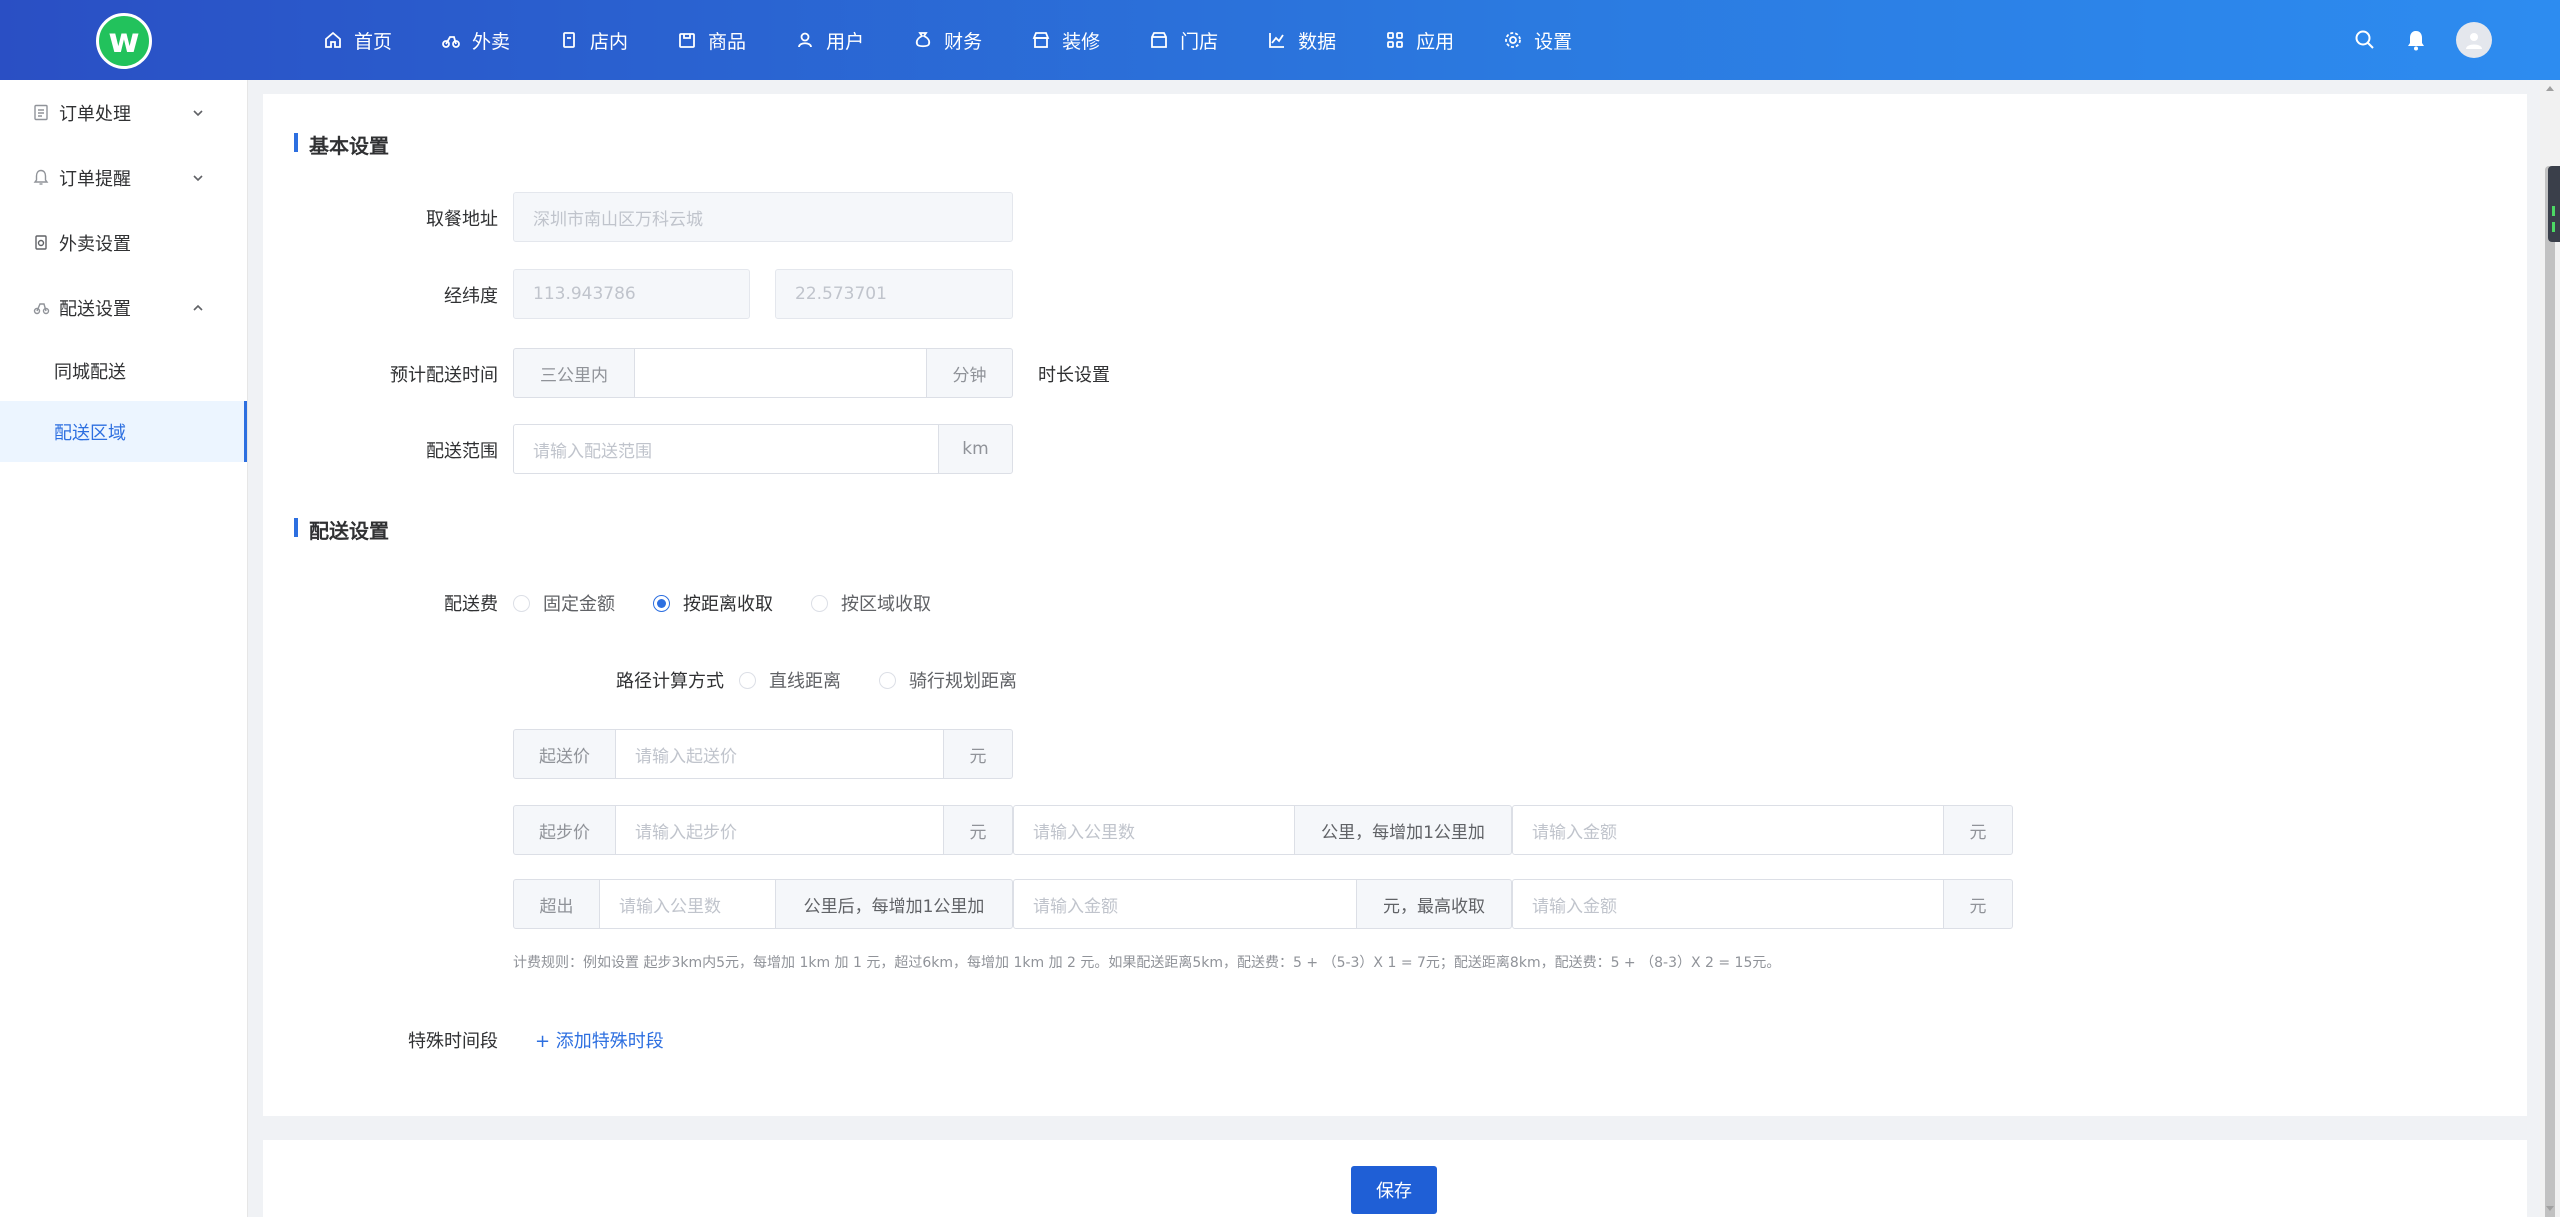 This screenshot has width=2560, height=1217. What do you see at coordinates (686, 832) in the screenshot?
I see `start-price-placeholder: 请输入起步价` at bounding box center [686, 832].